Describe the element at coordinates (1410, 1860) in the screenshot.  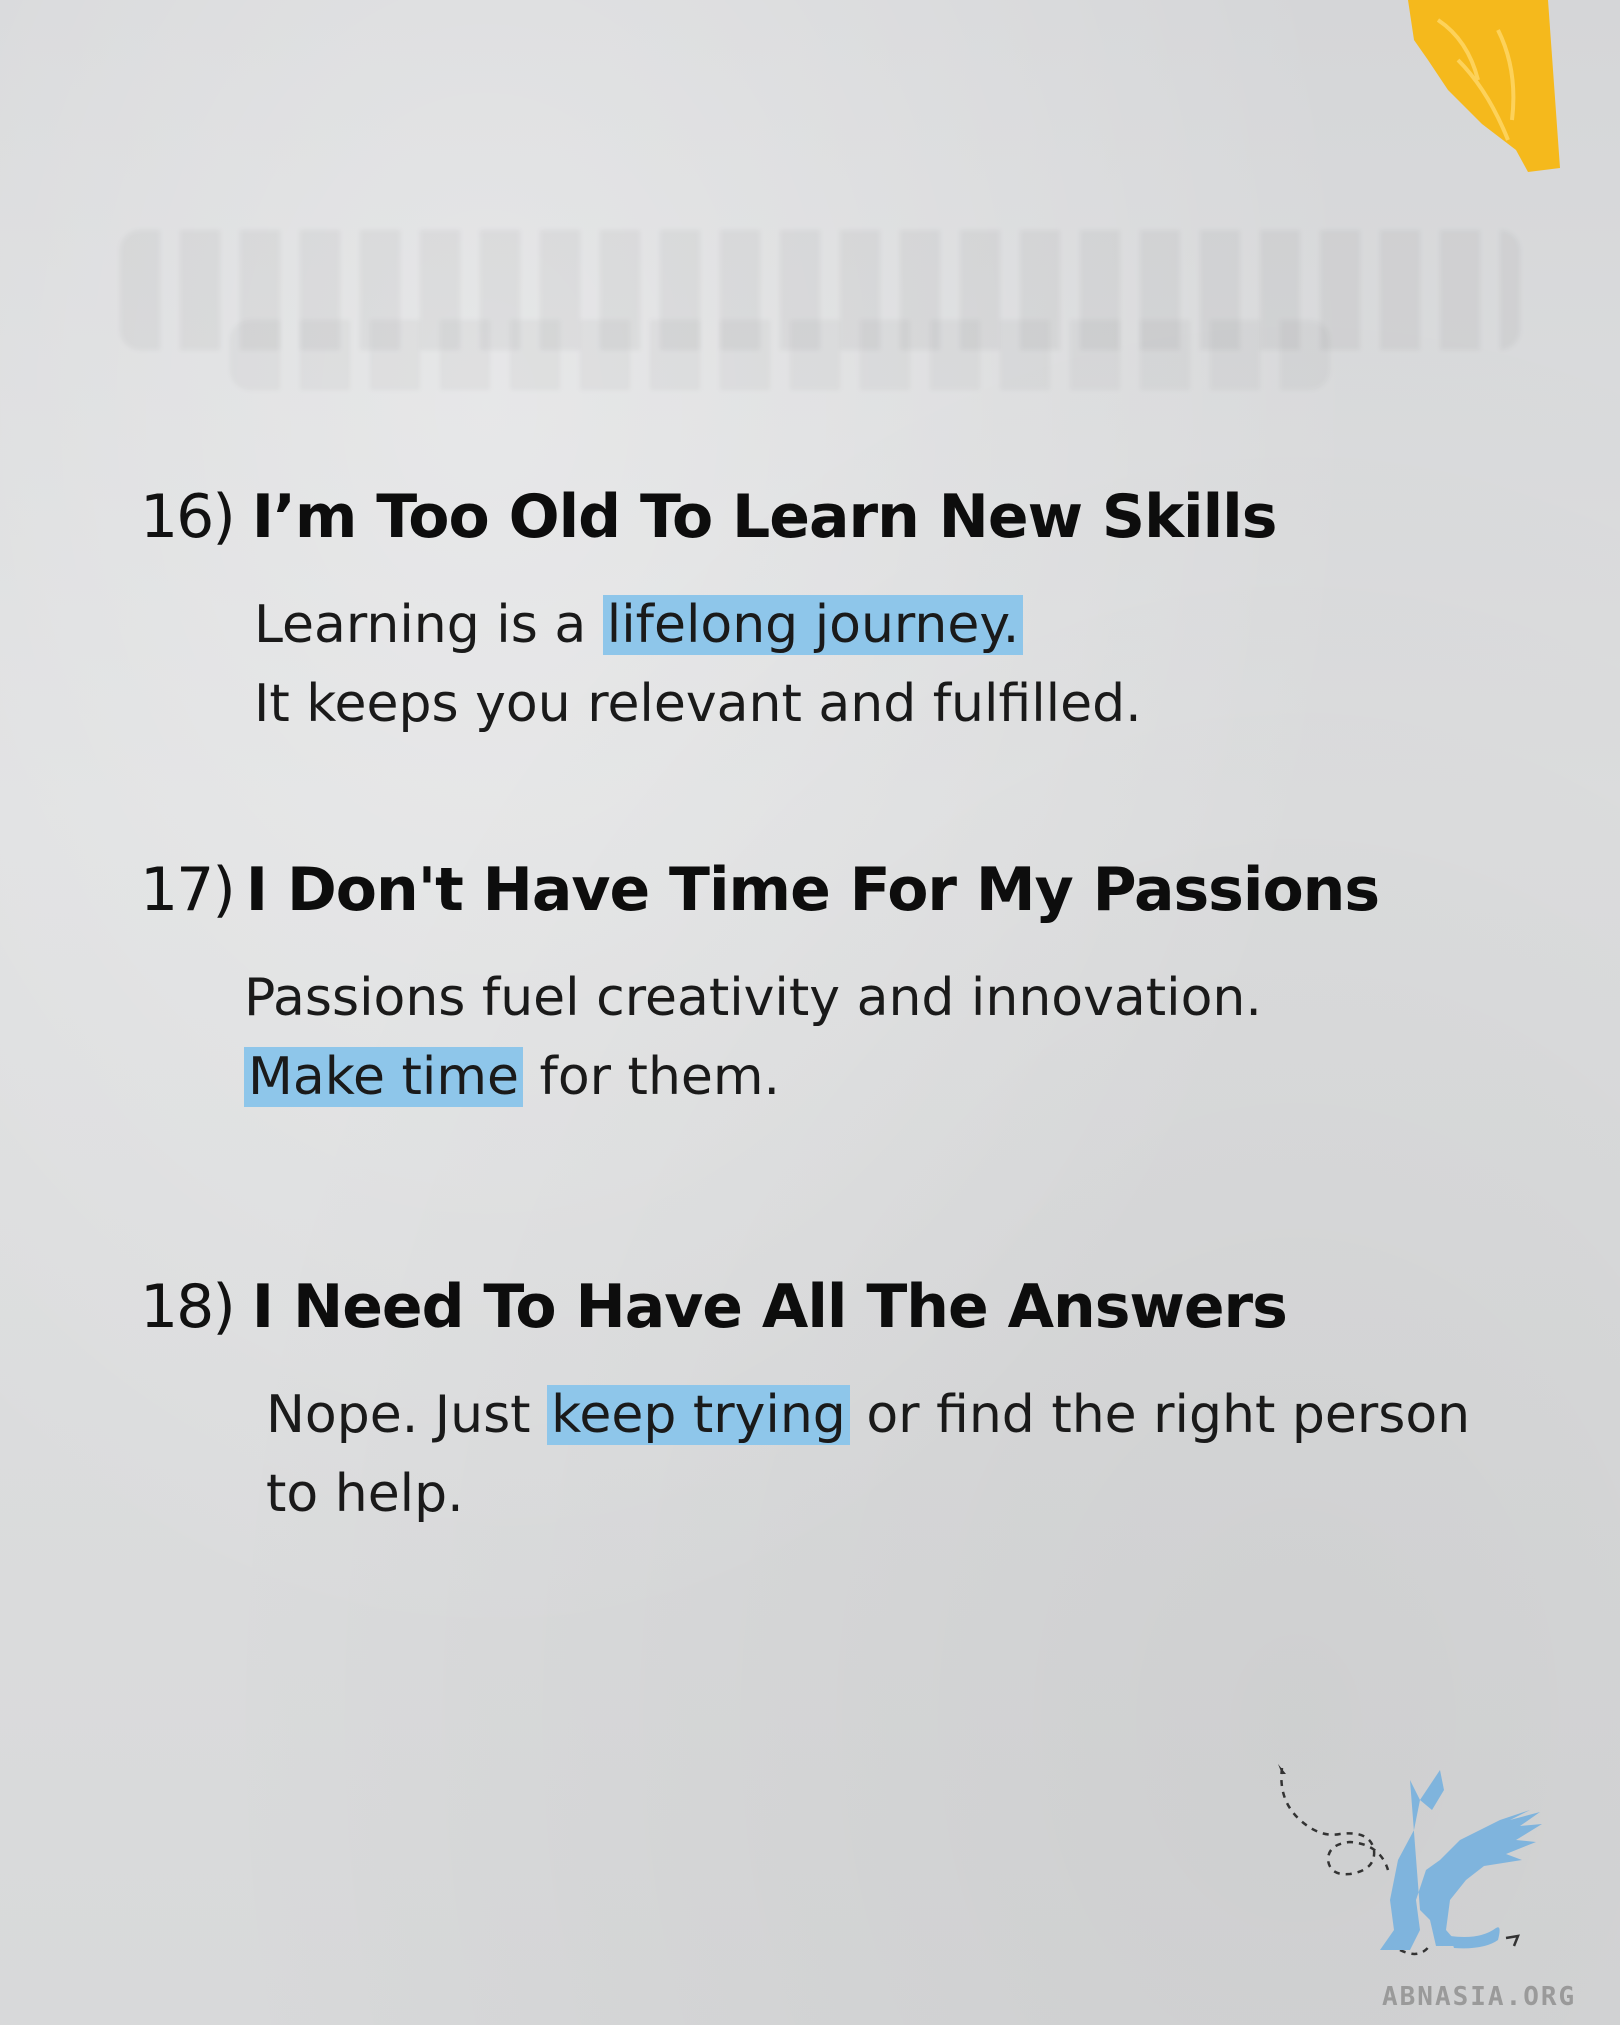
I see `winged-griffin-icon` at that location.